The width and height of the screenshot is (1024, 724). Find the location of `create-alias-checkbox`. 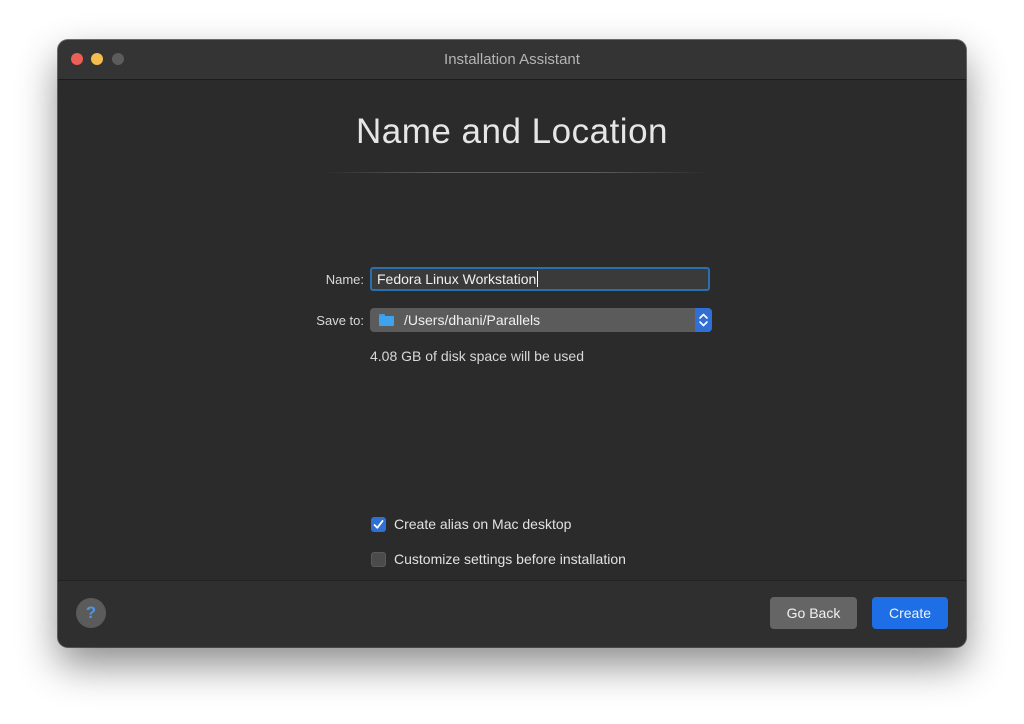

create-alias-checkbox is located at coordinates (378, 524).